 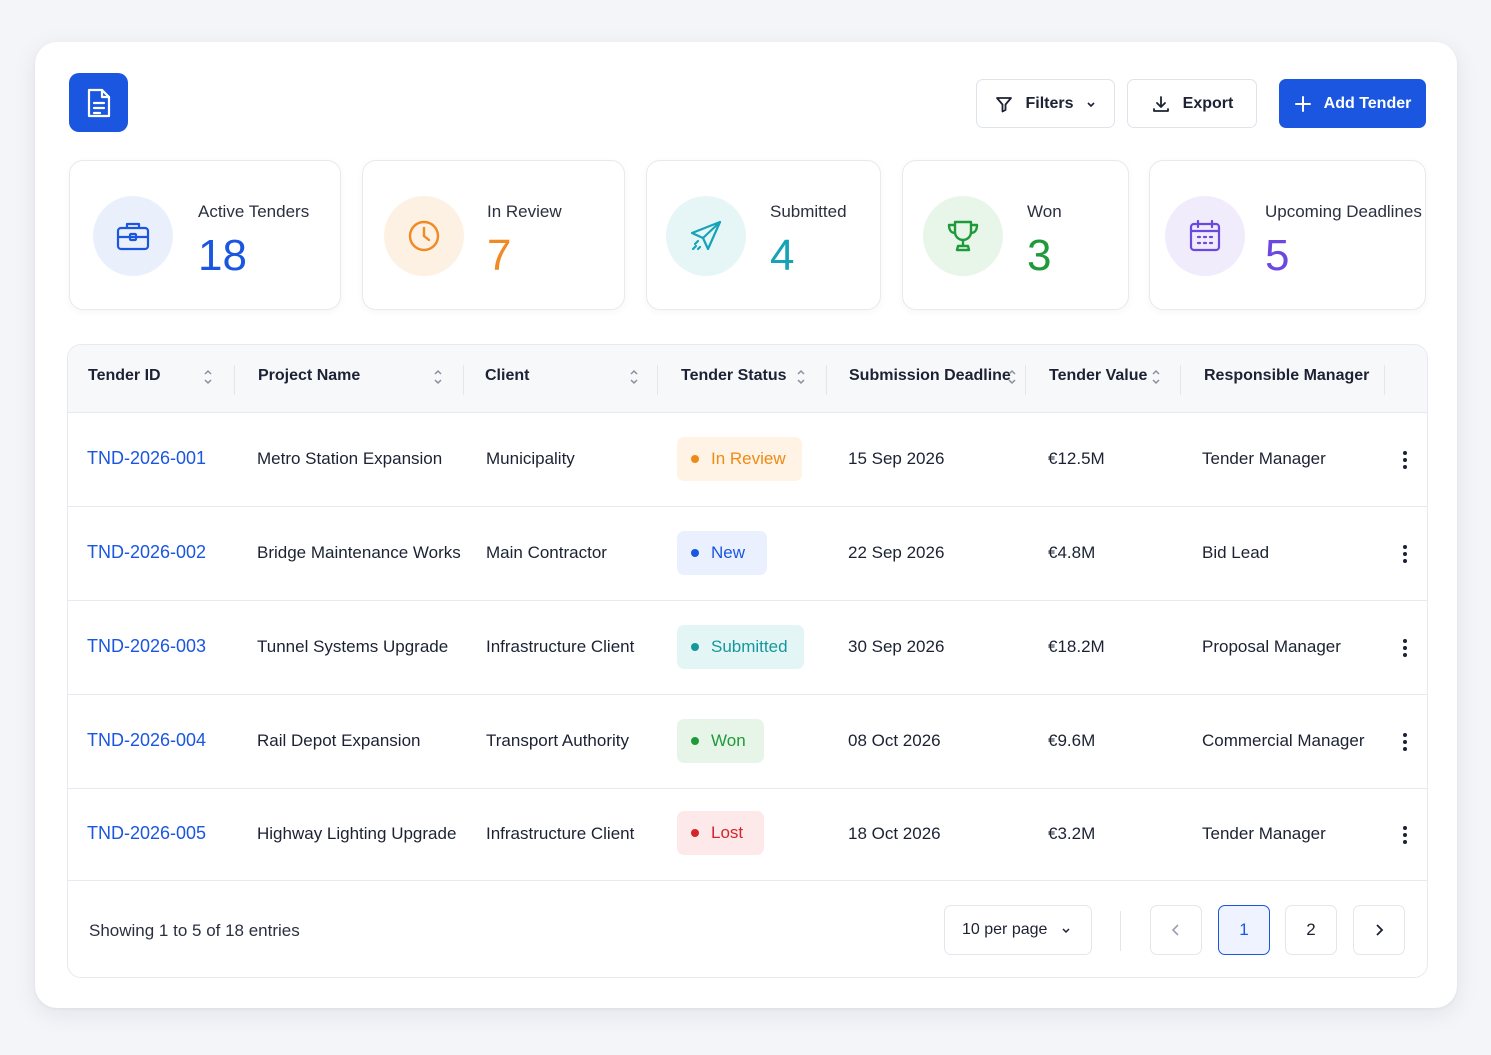 I want to click on stat-card-won: Won 3, so click(x=1015, y=235).